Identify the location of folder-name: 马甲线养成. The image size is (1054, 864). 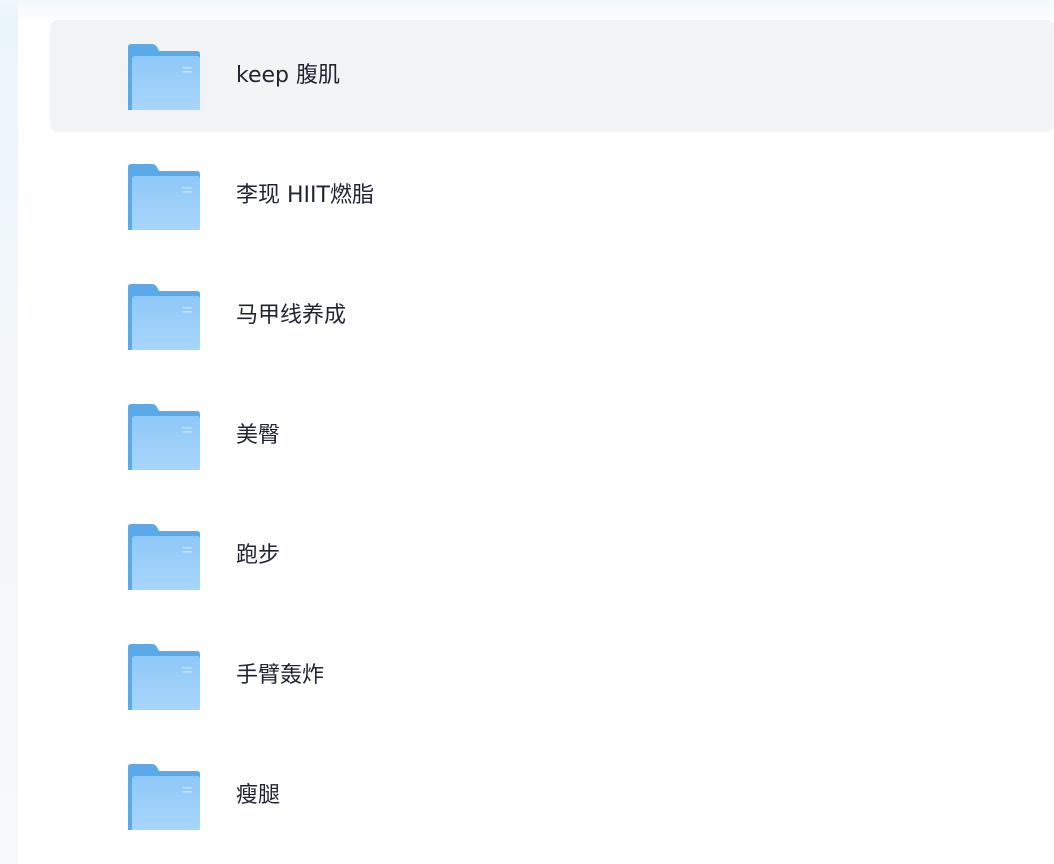
(291, 315).